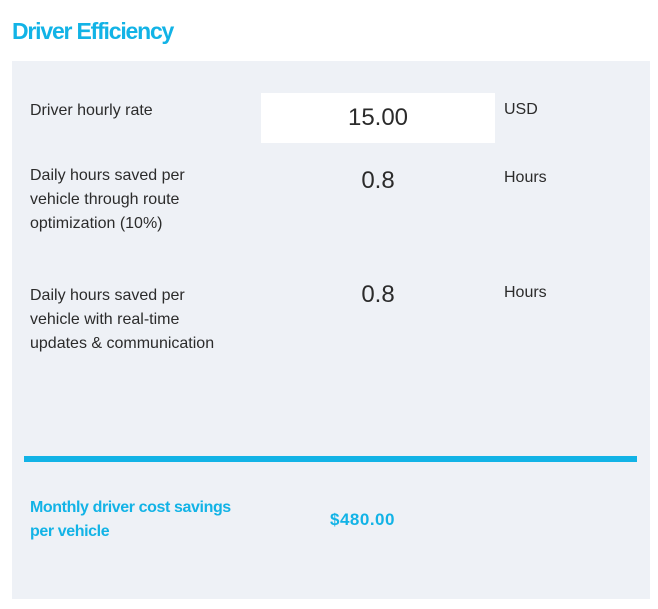  I want to click on route-optimization-value: 0.8, so click(378, 180).